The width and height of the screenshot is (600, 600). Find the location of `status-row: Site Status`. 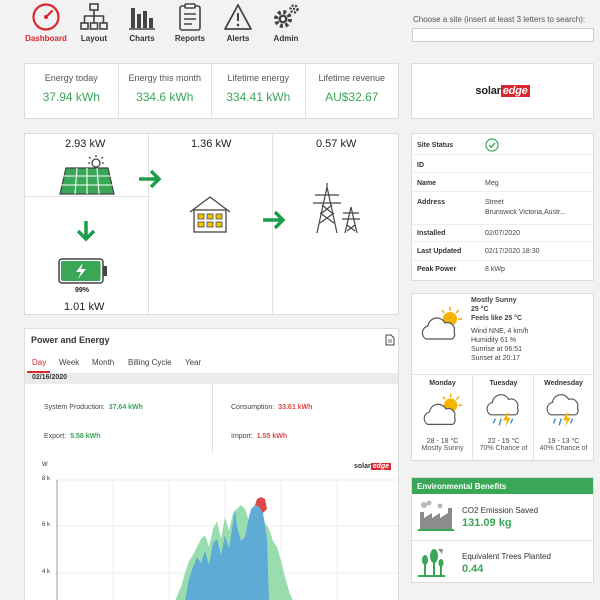

status-row: Site Status is located at coordinates (502, 144).